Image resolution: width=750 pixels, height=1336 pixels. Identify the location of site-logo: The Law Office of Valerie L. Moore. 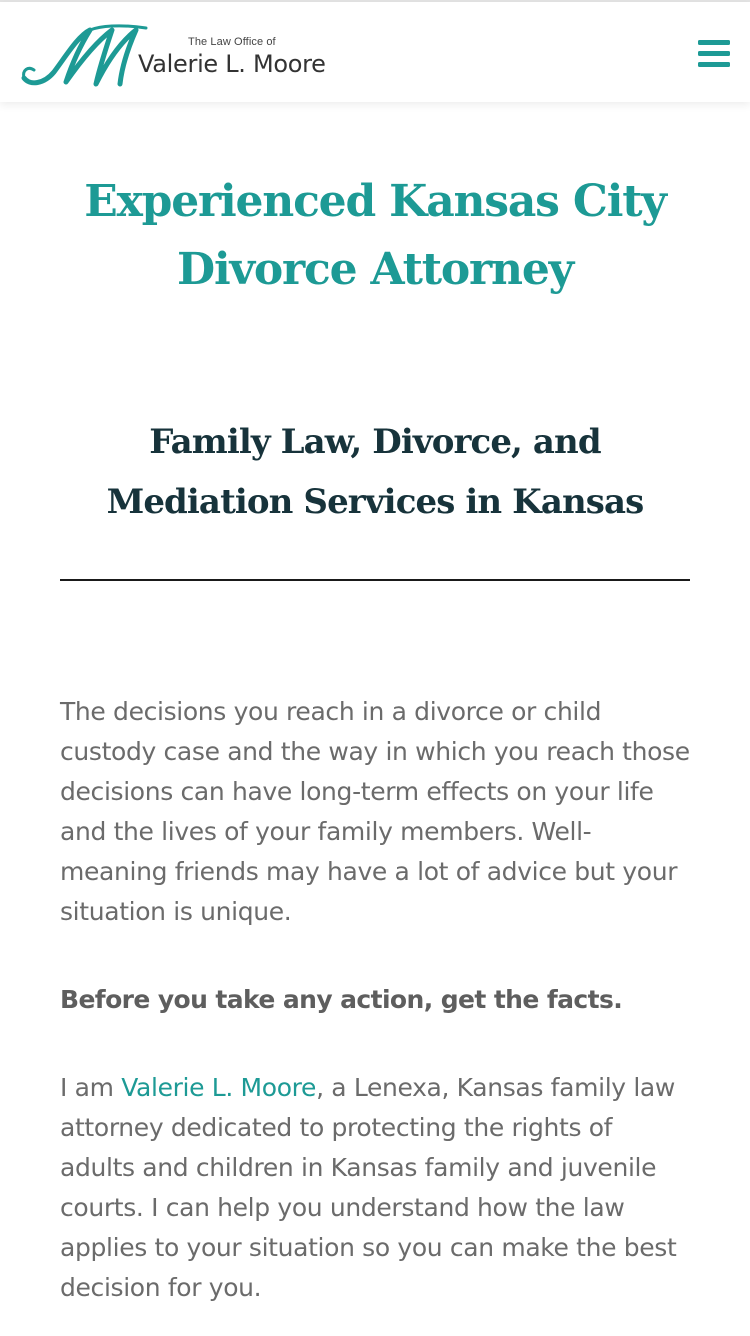
(180, 56).